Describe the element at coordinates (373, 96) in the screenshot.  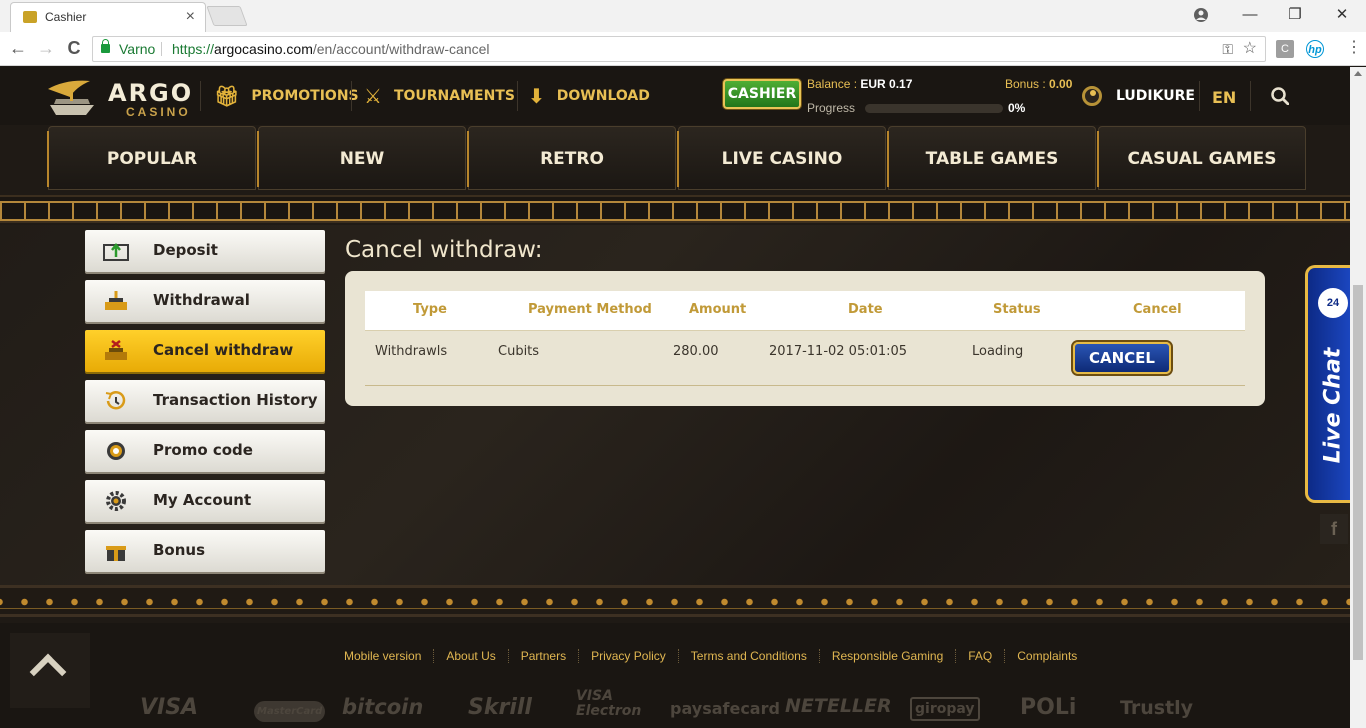
I see `swords-icon: ⚔` at that location.